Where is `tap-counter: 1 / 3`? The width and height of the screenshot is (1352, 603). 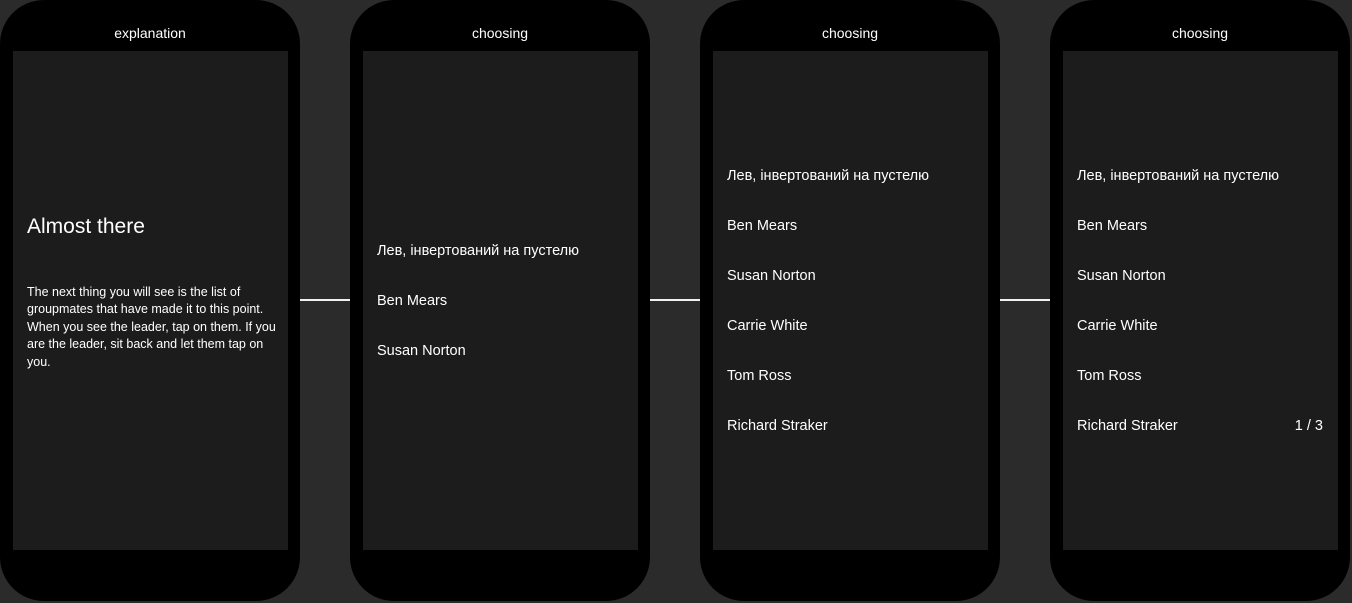 tap-counter: 1 / 3 is located at coordinates (1308, 426).